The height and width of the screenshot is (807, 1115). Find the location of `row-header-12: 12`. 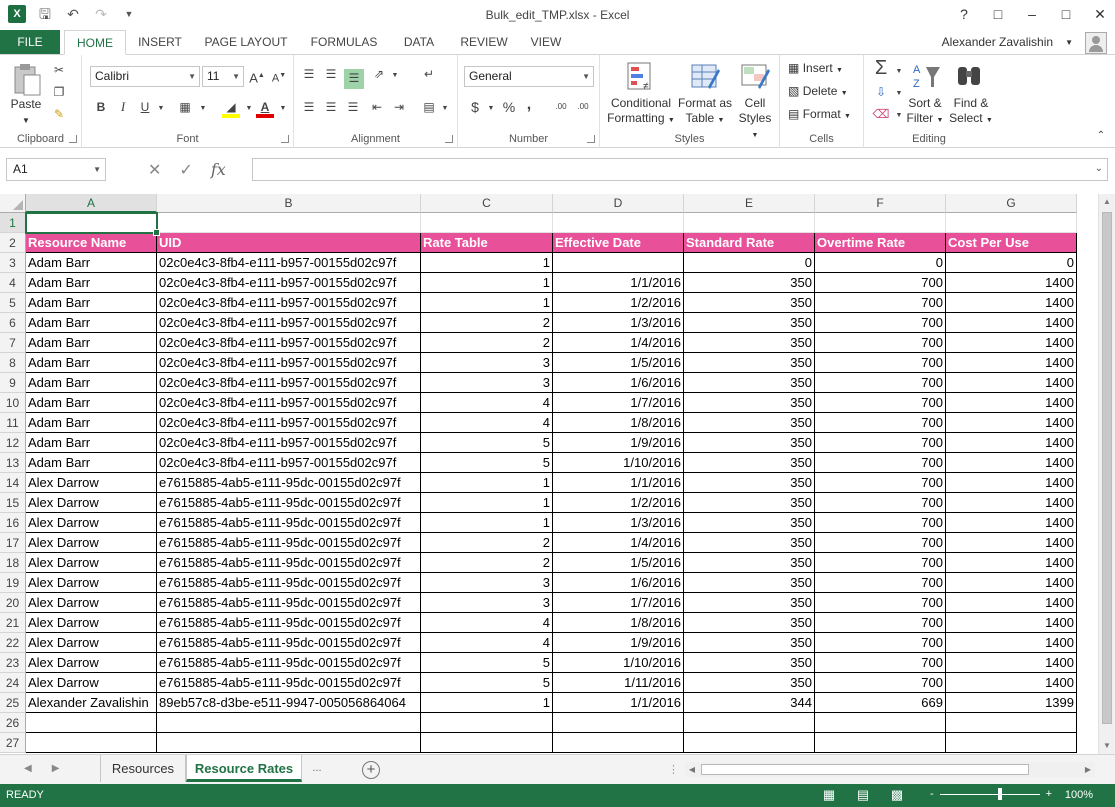

row-header-12: 12 is located at coordinates (13, 443).